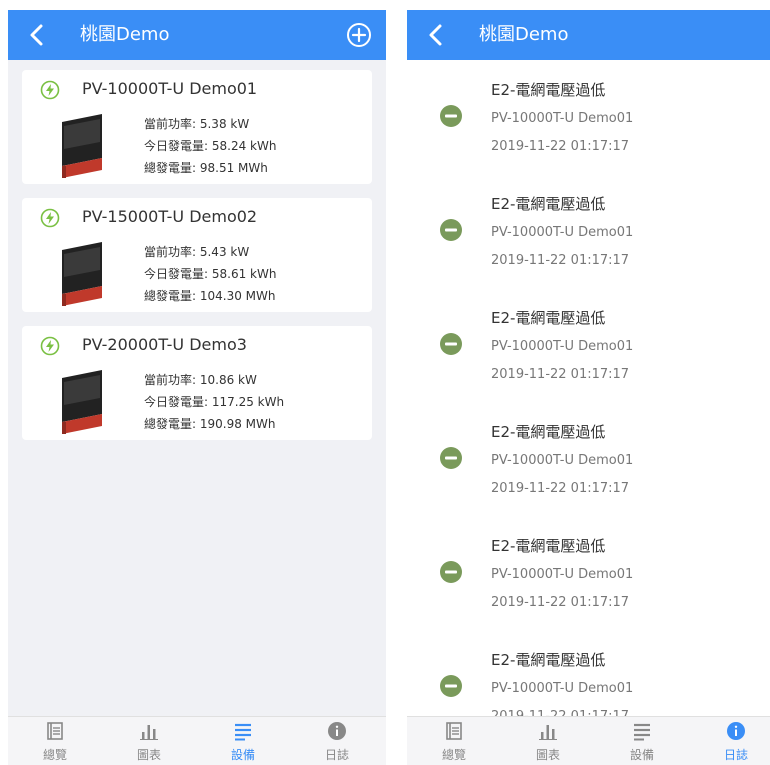  I want to click on total-energy: 總發電量: 98.51 MWh, so click(206, 168).